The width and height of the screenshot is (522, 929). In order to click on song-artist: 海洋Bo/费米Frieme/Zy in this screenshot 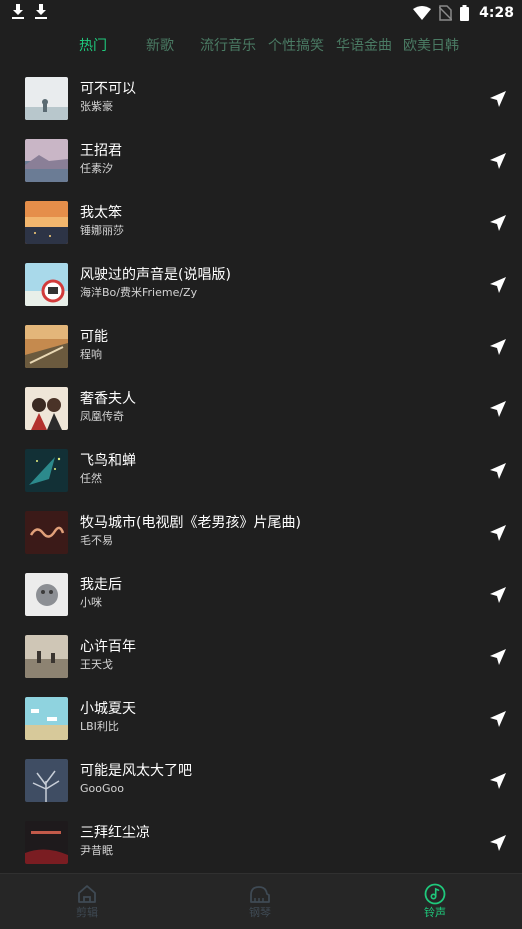, I will do `click(139, 292)`.